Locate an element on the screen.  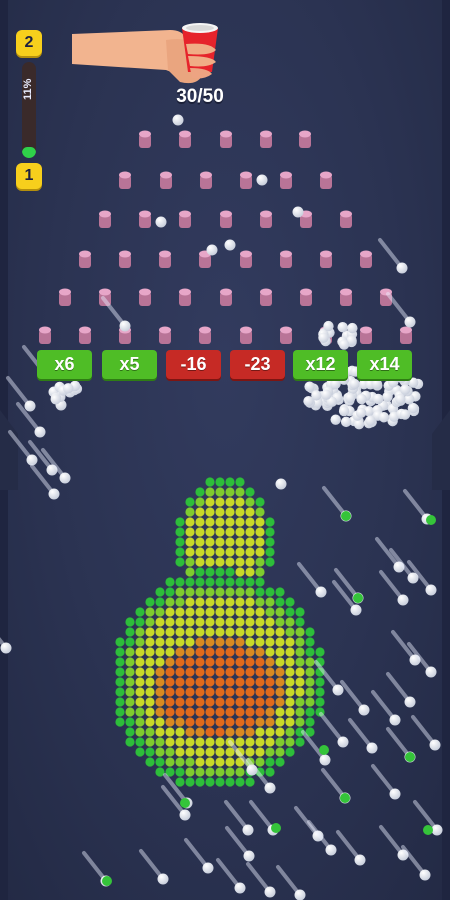
ball-counter: 30/50 is located at coordinates (200, 96).